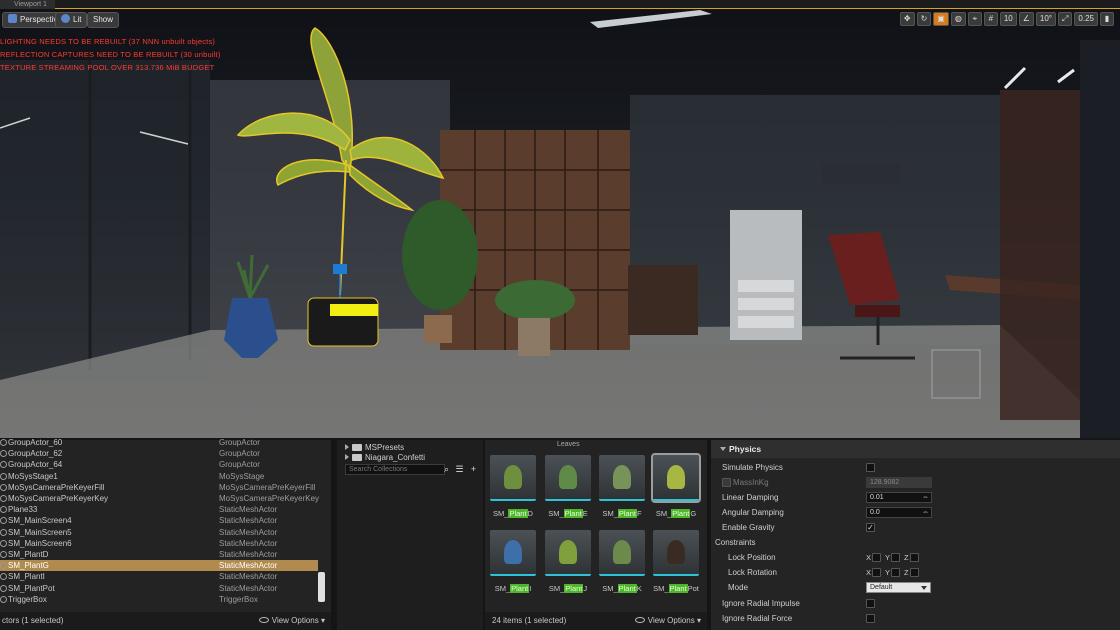 The height and width of the screenshot is (630, 1120). What do you see at coordinates (877, 497) in the screenshot?
I see `field-value: 0.01` at bounding box center [877, 497].